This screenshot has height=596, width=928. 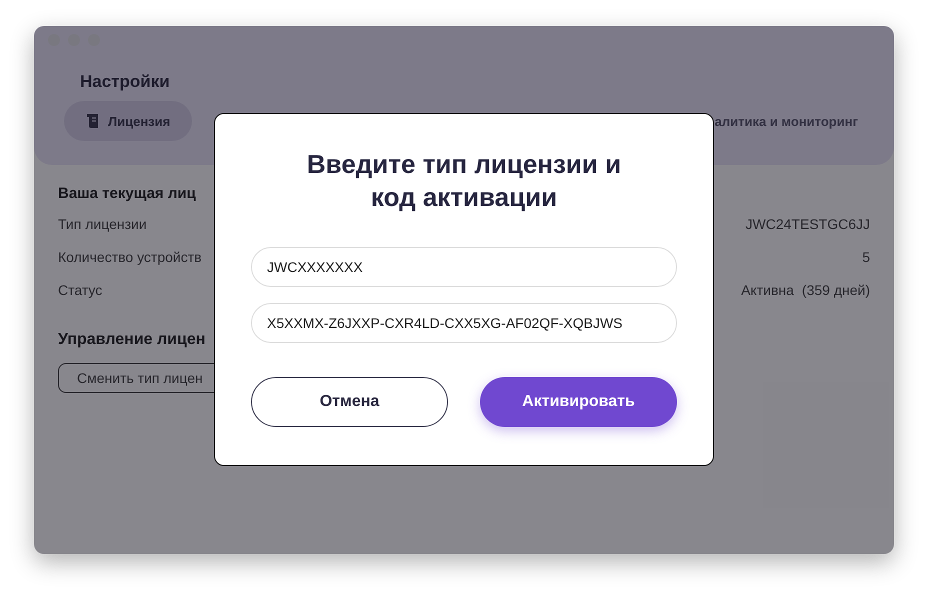 I want to click on activate-button: Активировать, so click(x=578, y=402).